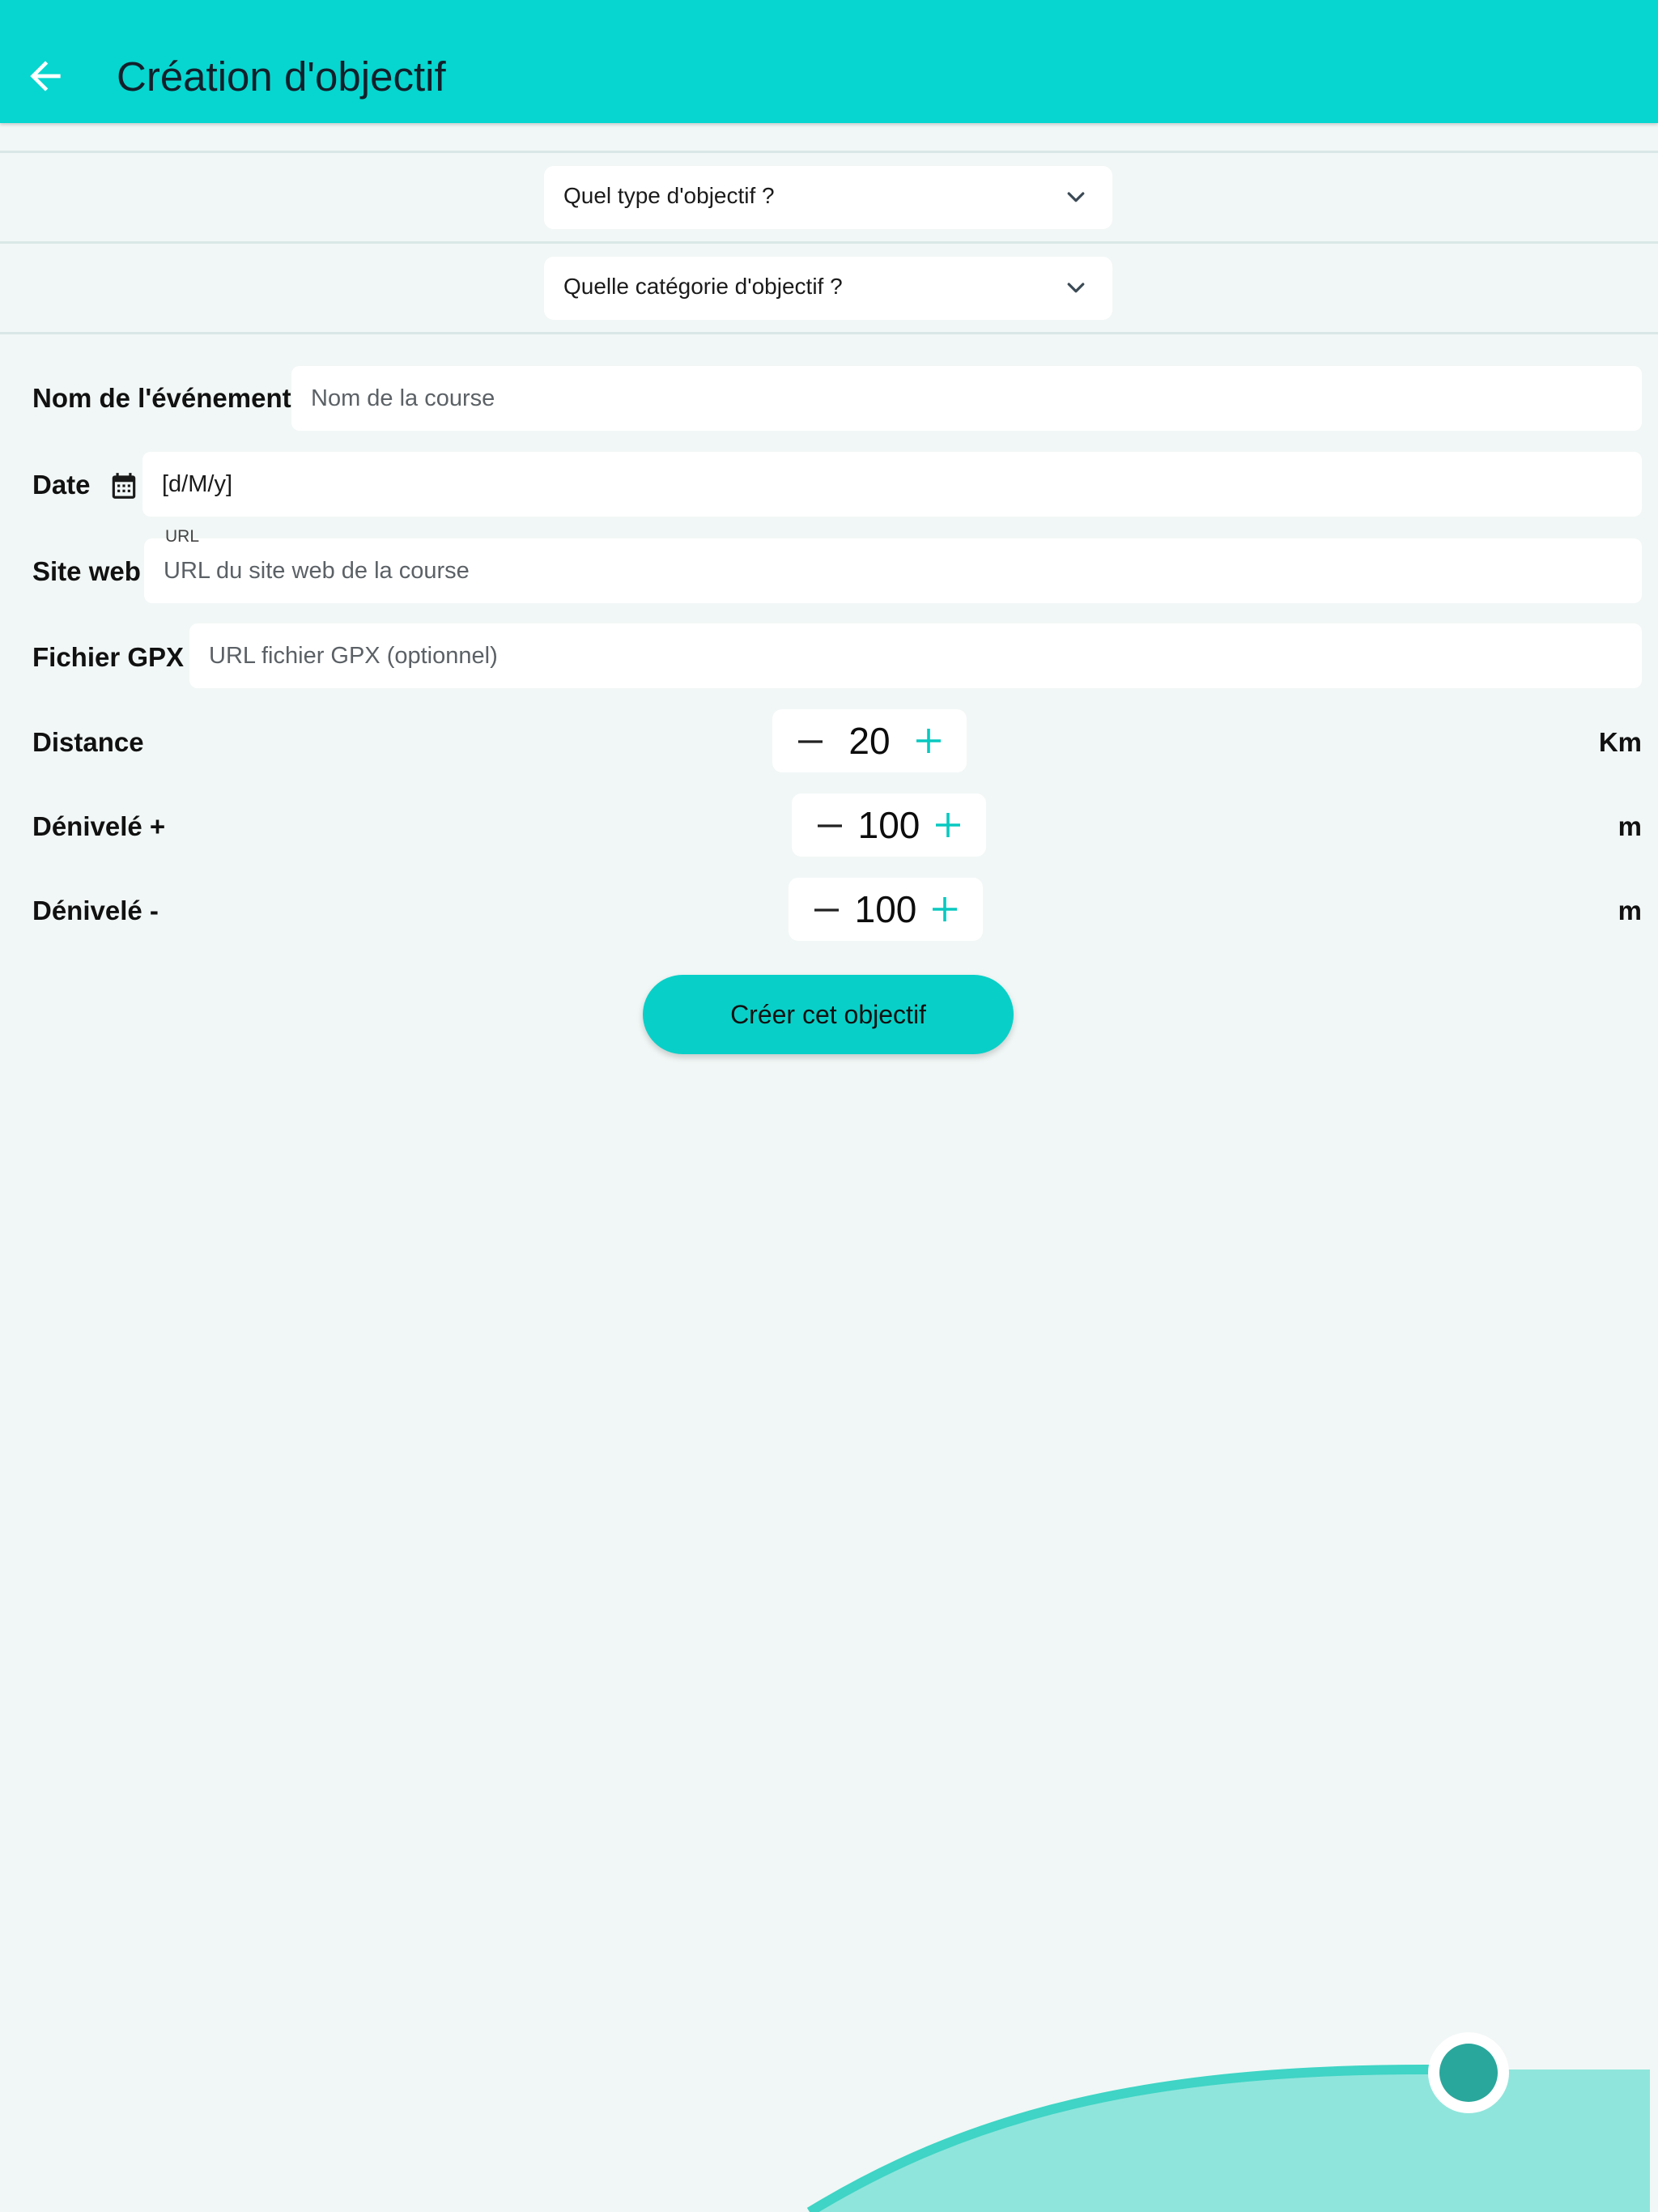  I want to click on bottom-wave-decoration, so click(1228, 2122).